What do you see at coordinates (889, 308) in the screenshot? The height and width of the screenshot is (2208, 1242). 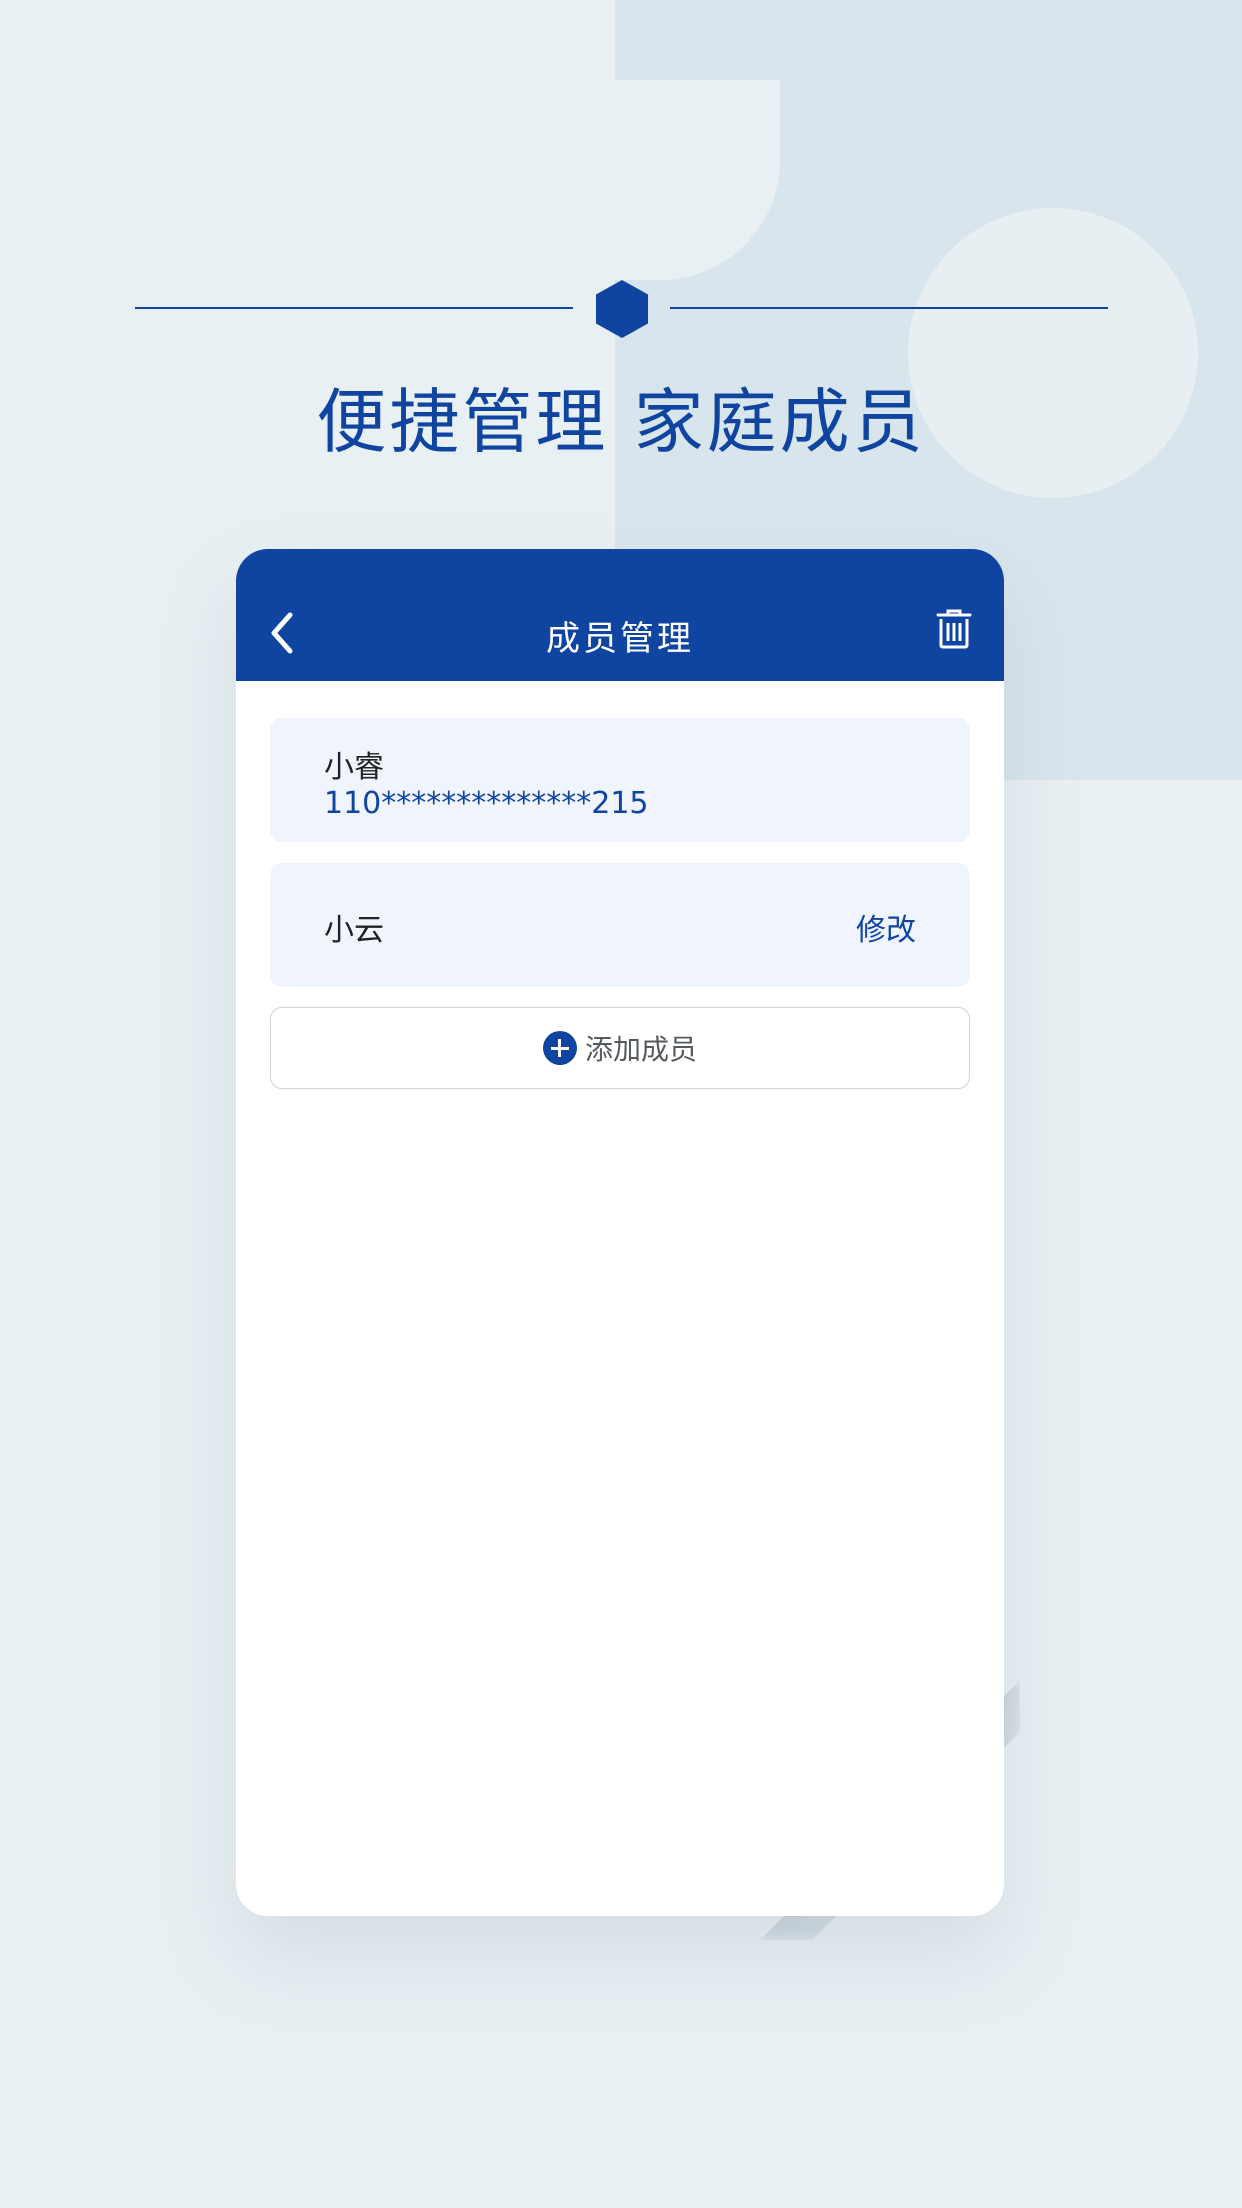 I see `hero-divider-right` at bounding box center [889, 308].